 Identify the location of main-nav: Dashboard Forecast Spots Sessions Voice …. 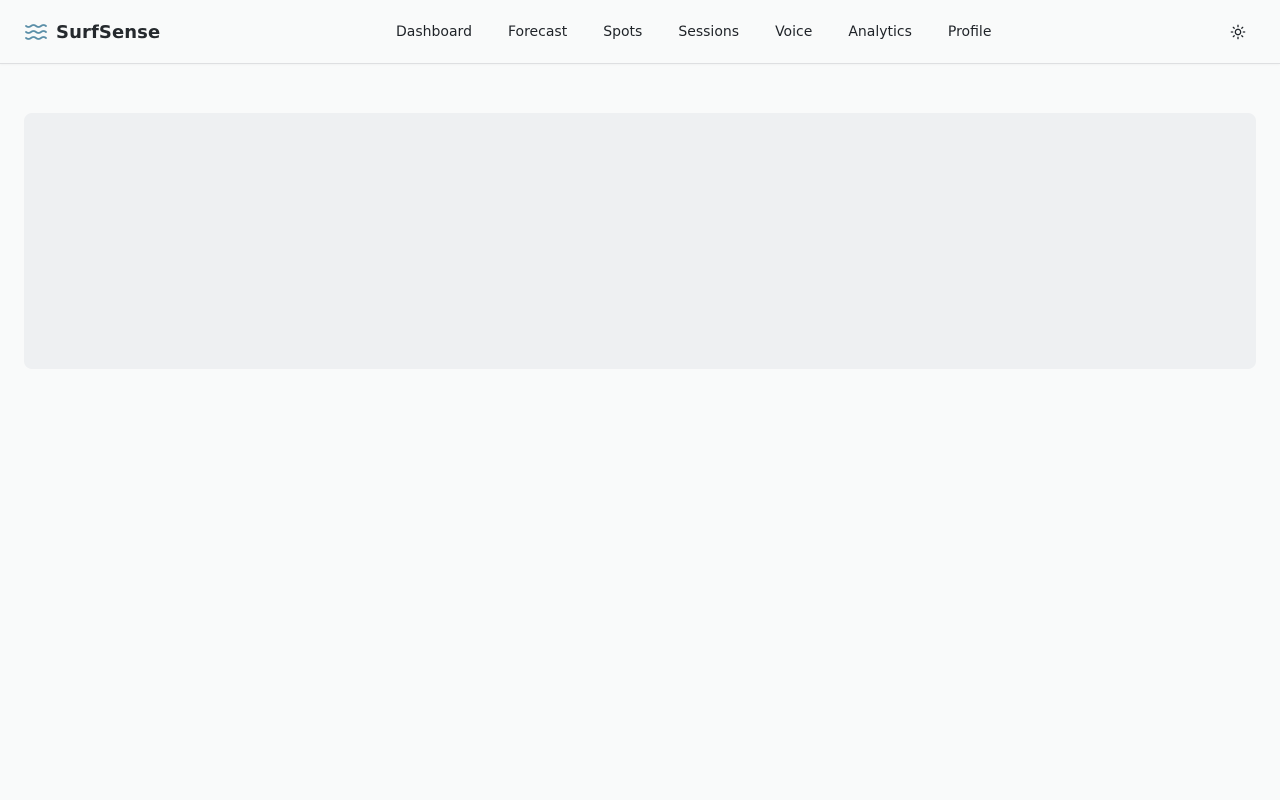
(693, 32).